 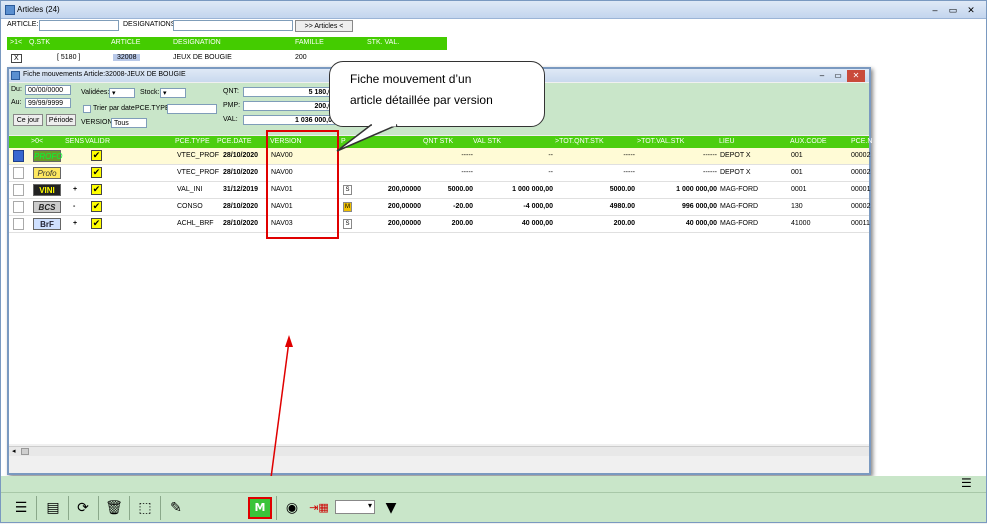 I want to click on export-grid-icon: ⇥▦, so click(x=319, y=508).